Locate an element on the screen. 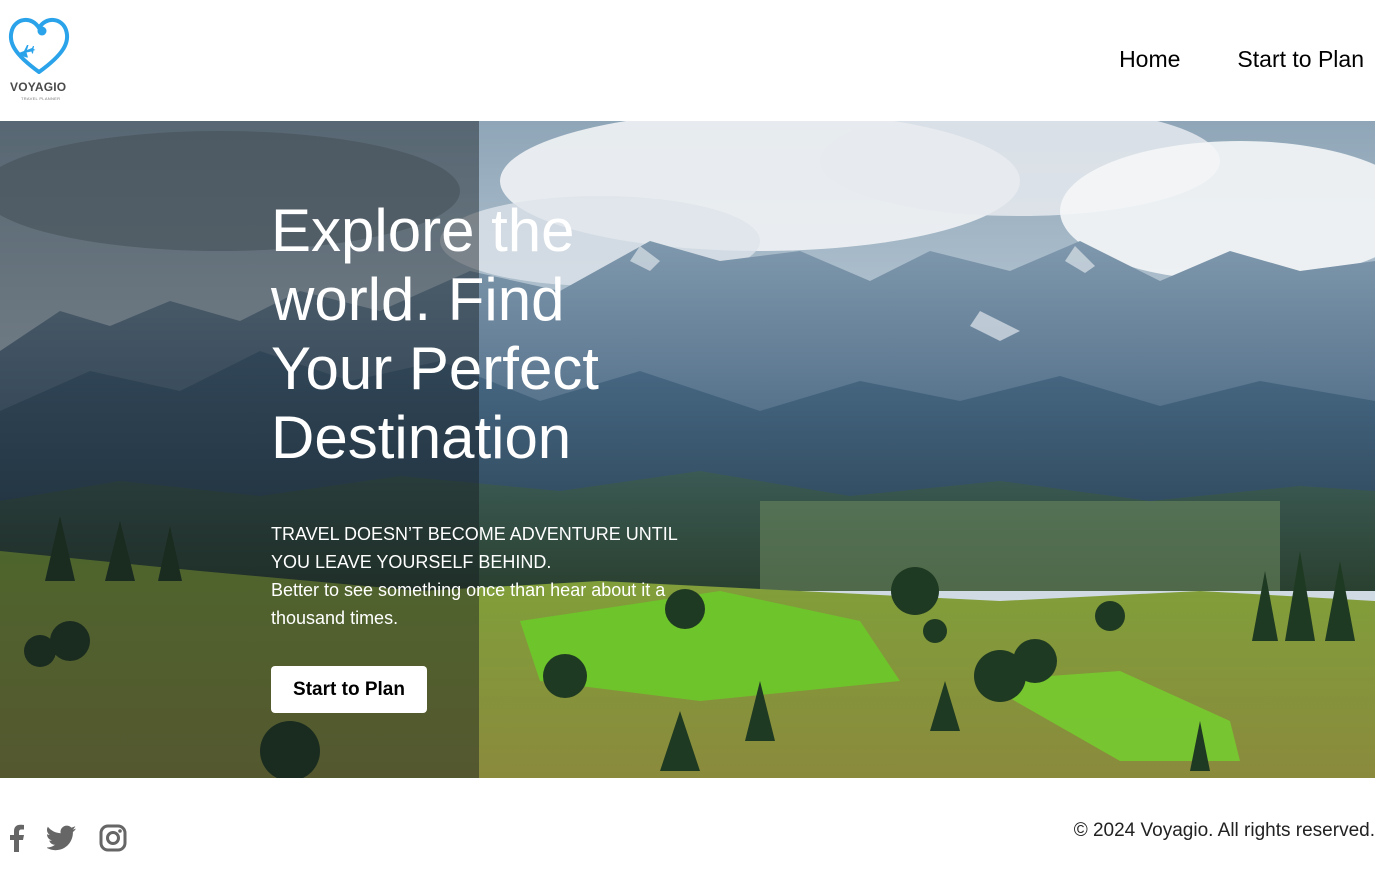  logo: VOYAGIO TRAVEL PLANNER is located at coordinates (39, 59).